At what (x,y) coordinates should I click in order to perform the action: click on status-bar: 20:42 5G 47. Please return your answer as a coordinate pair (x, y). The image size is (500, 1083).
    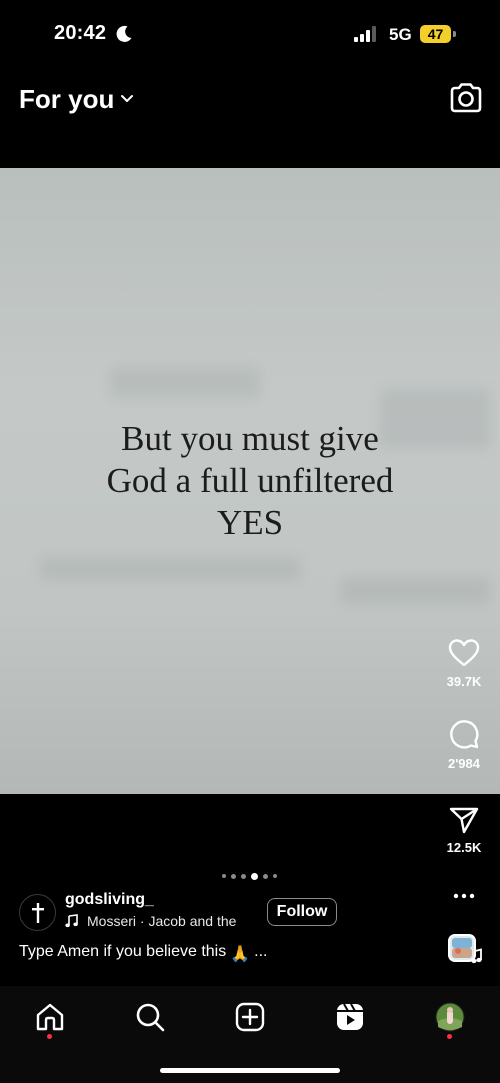
    Looking at the image, I should click on (250, 35).